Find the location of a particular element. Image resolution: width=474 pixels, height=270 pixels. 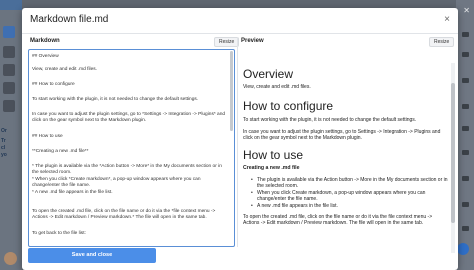

background-action-button is located at coordinates (463, 249).